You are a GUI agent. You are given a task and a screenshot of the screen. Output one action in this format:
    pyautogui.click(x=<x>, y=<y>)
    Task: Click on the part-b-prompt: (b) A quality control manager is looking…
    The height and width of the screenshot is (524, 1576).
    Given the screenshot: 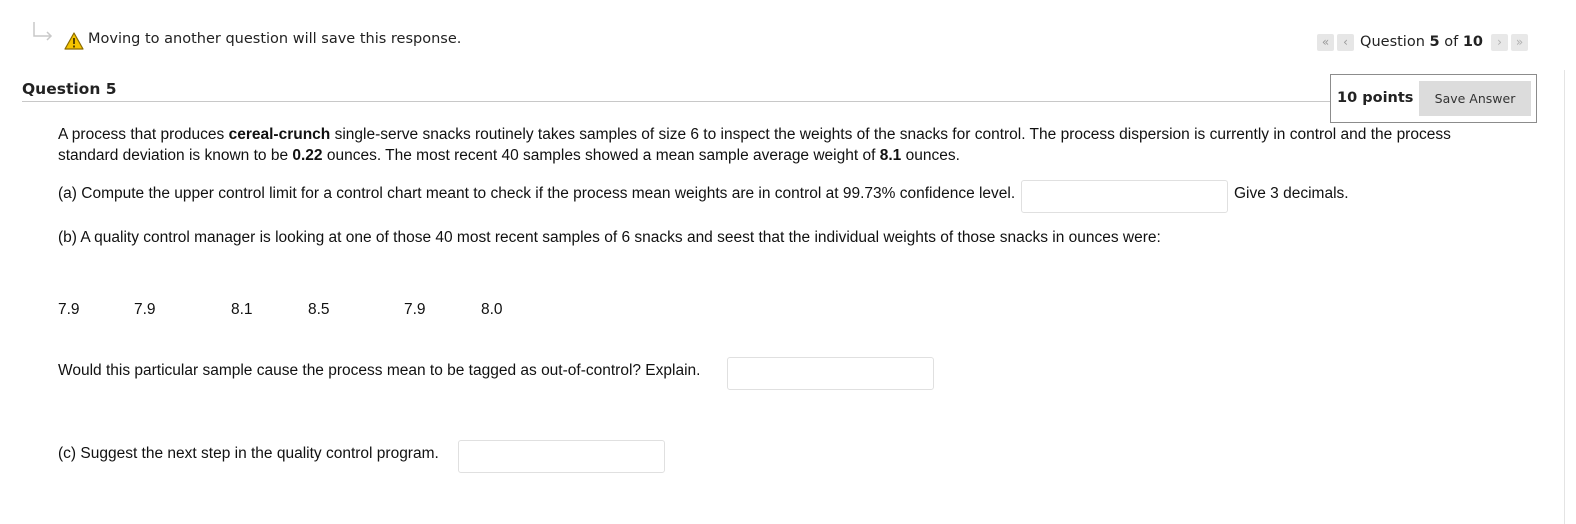 What is the action you would take?
    pyautogui.click(x=609, y=237)
    